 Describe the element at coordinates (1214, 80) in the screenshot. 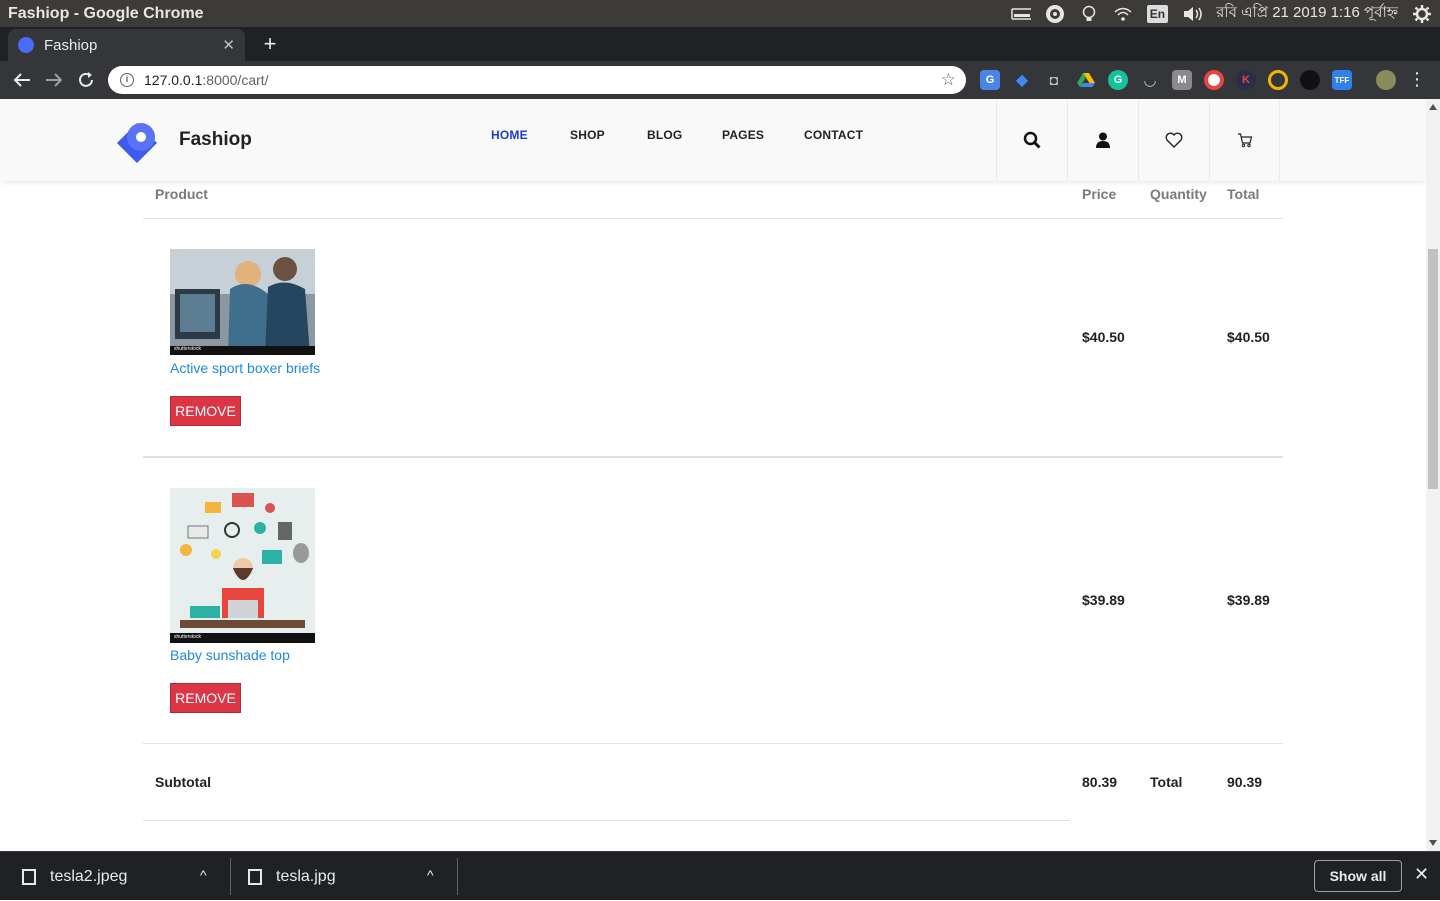

I see `record-extension-icon` at that location.